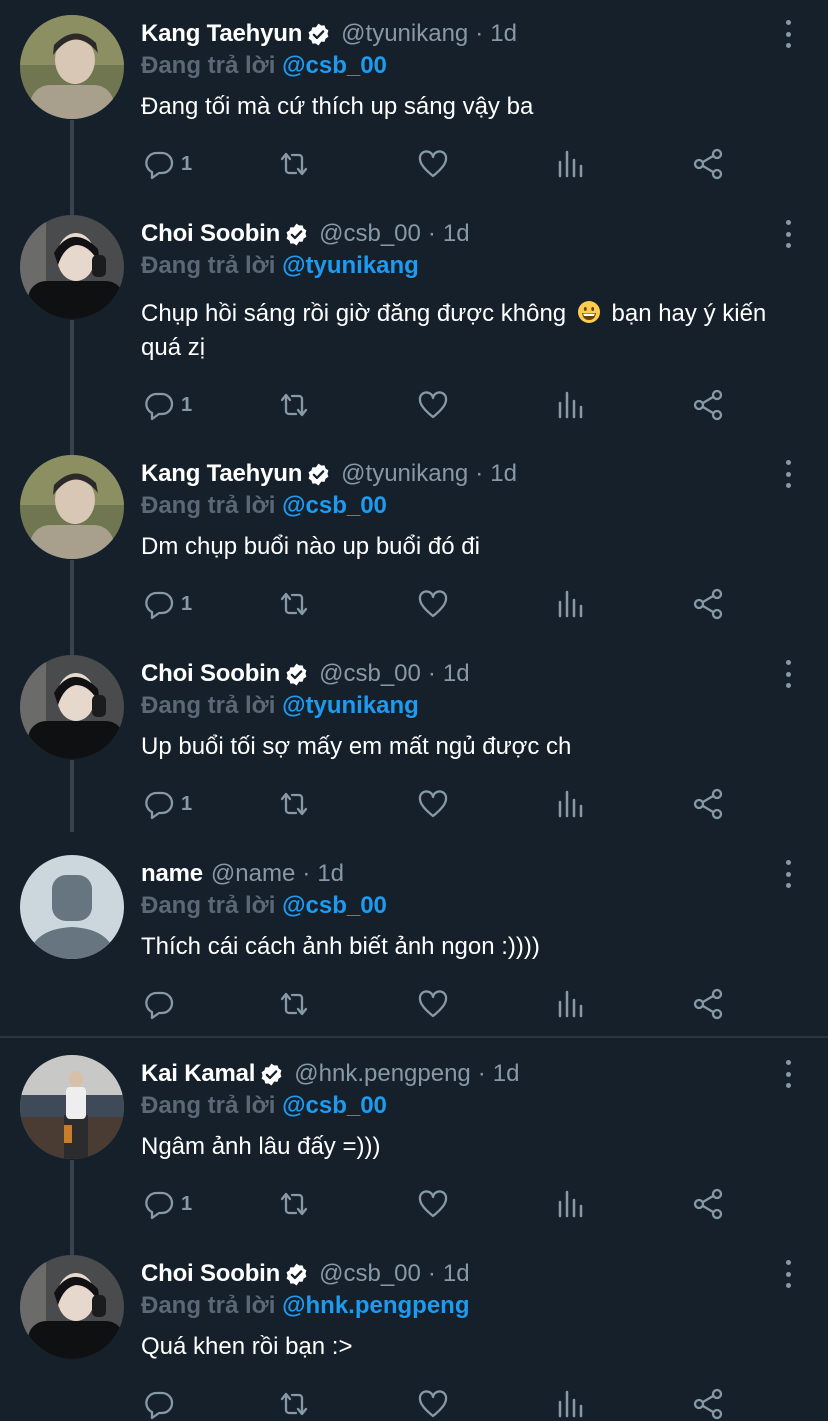  I want to click on tweet-text: Dm chụp buổi nào up buổi đó đi, so click(310, 546).